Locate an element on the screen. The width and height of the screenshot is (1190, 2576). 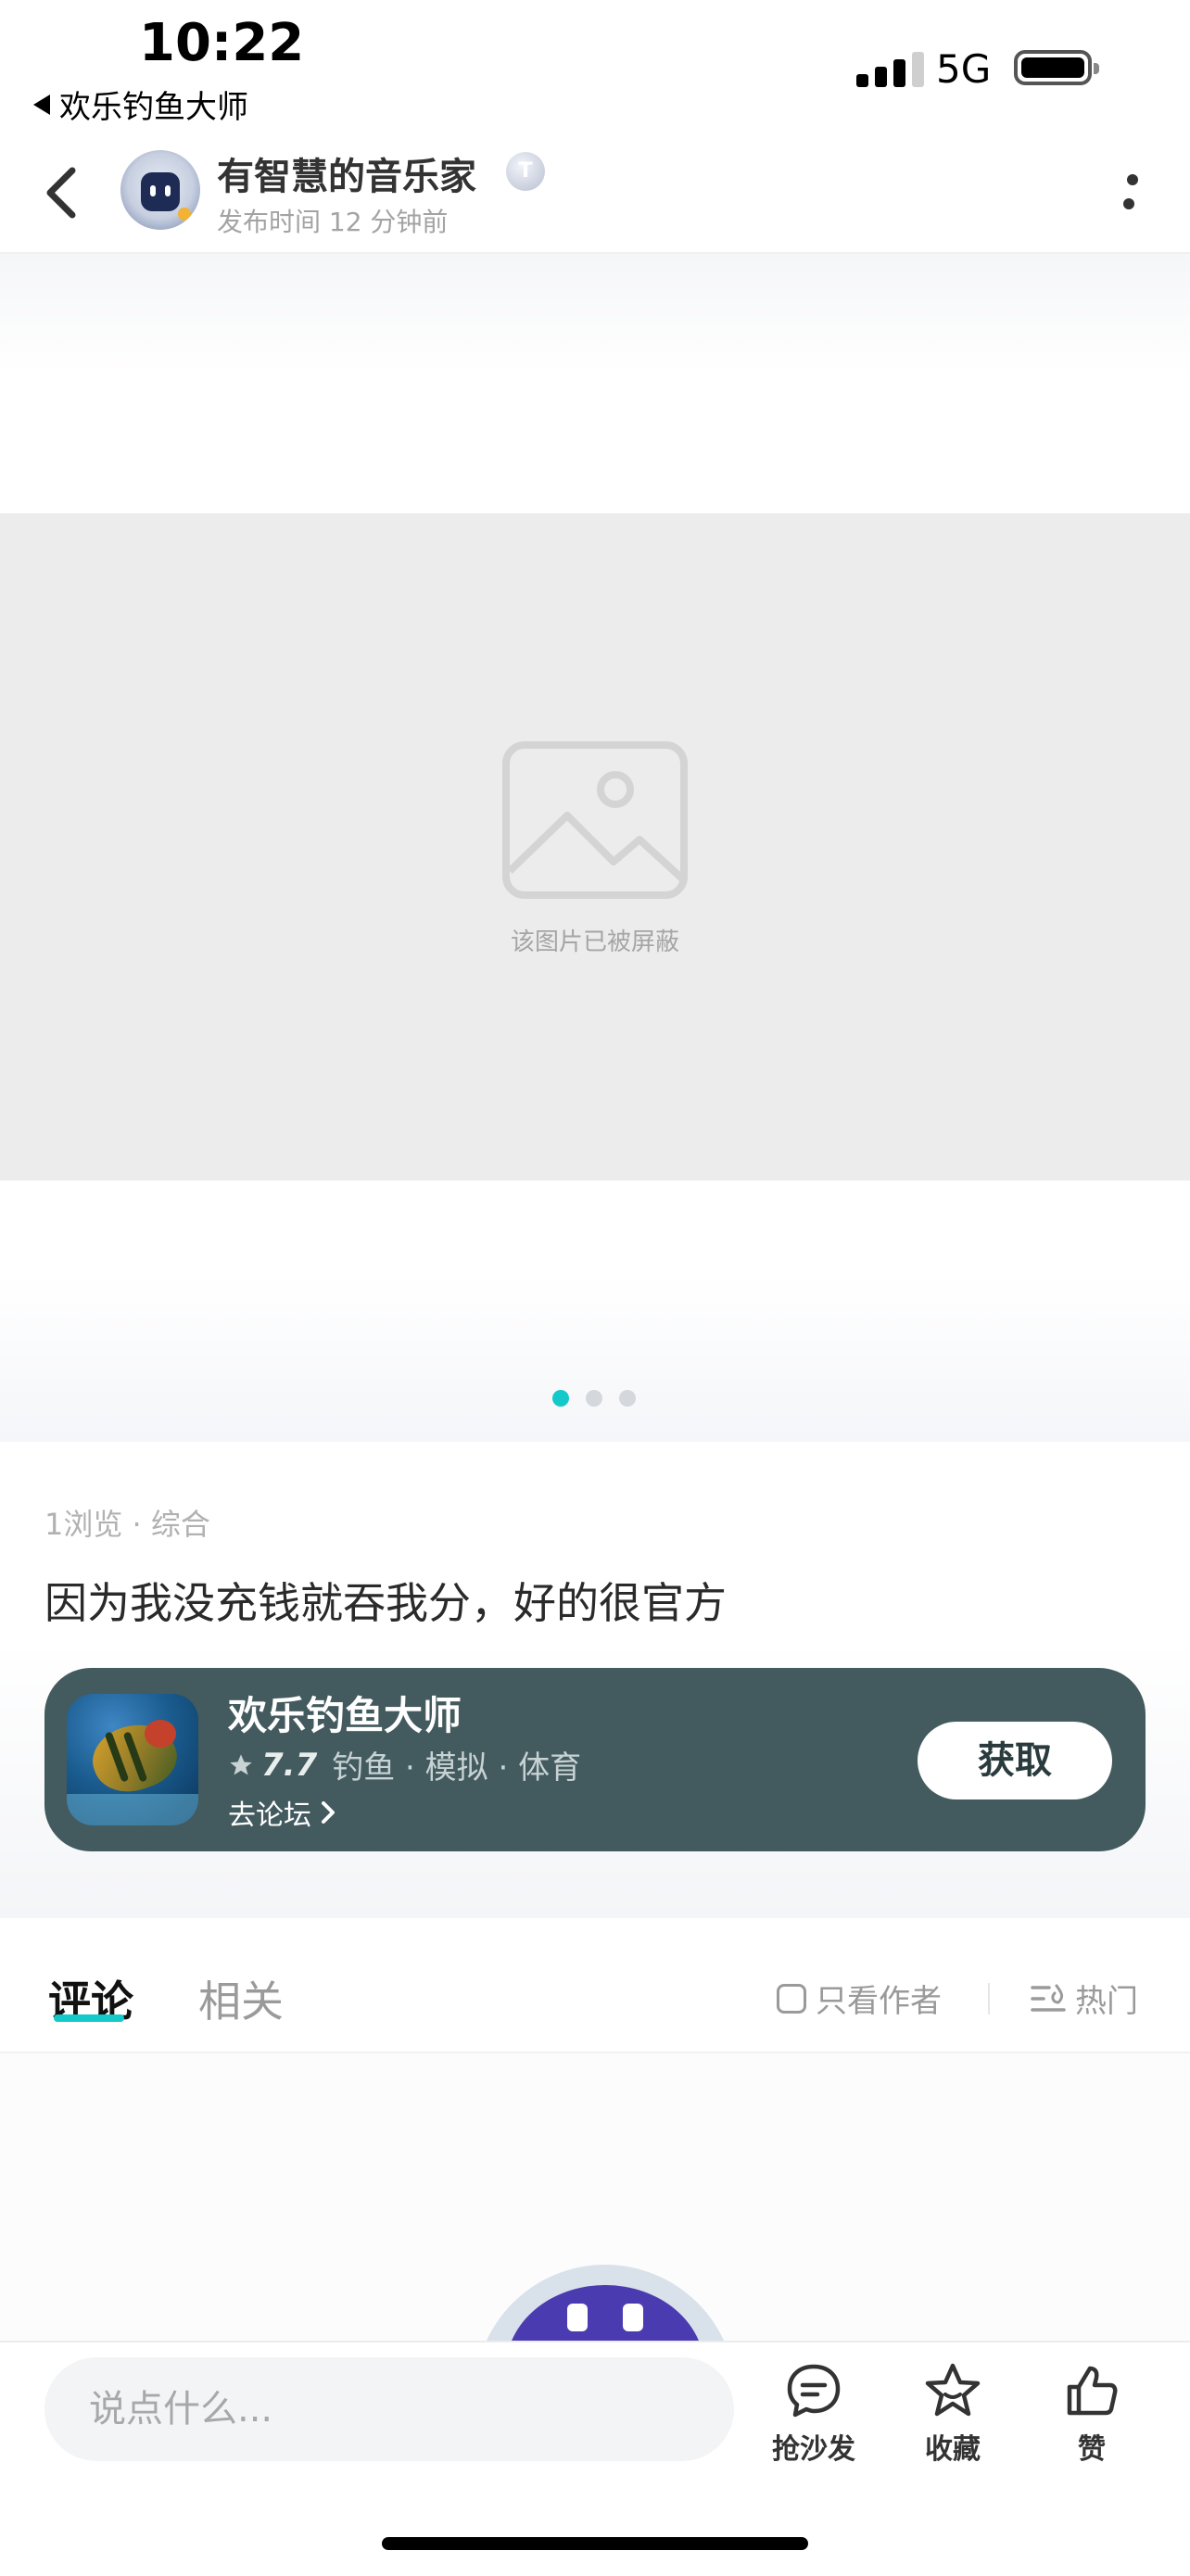
app-rating-row: 7.7 钓鱼 · 模拟 · 体育 is located at coordinates (404, 1764).